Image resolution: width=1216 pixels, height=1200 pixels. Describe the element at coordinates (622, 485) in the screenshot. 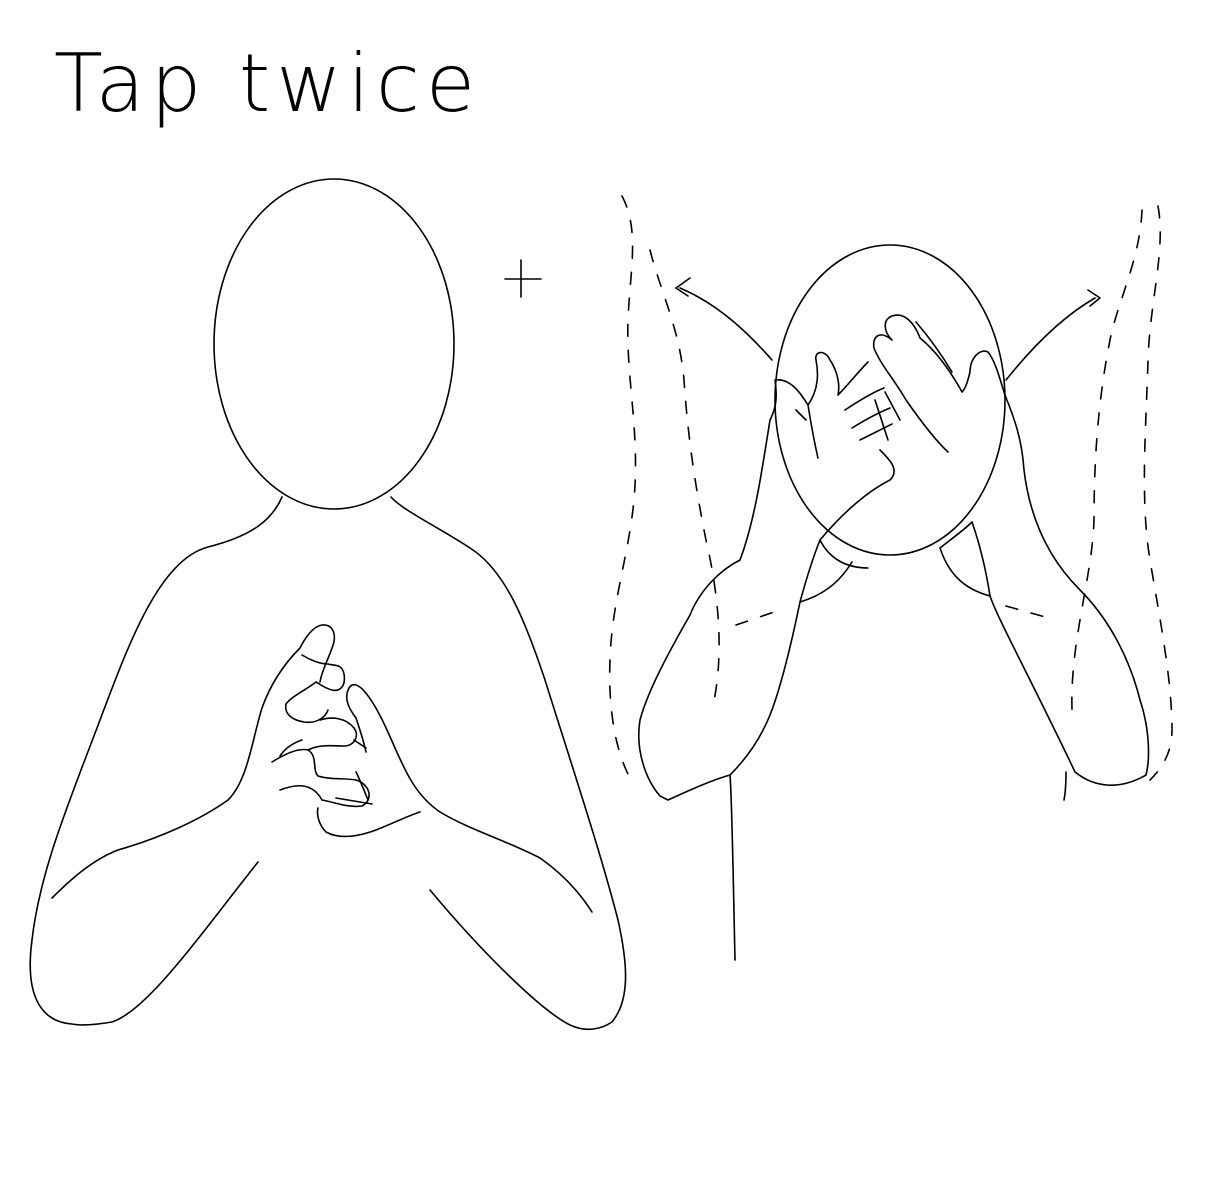

I see `previous-position-left` at that location.